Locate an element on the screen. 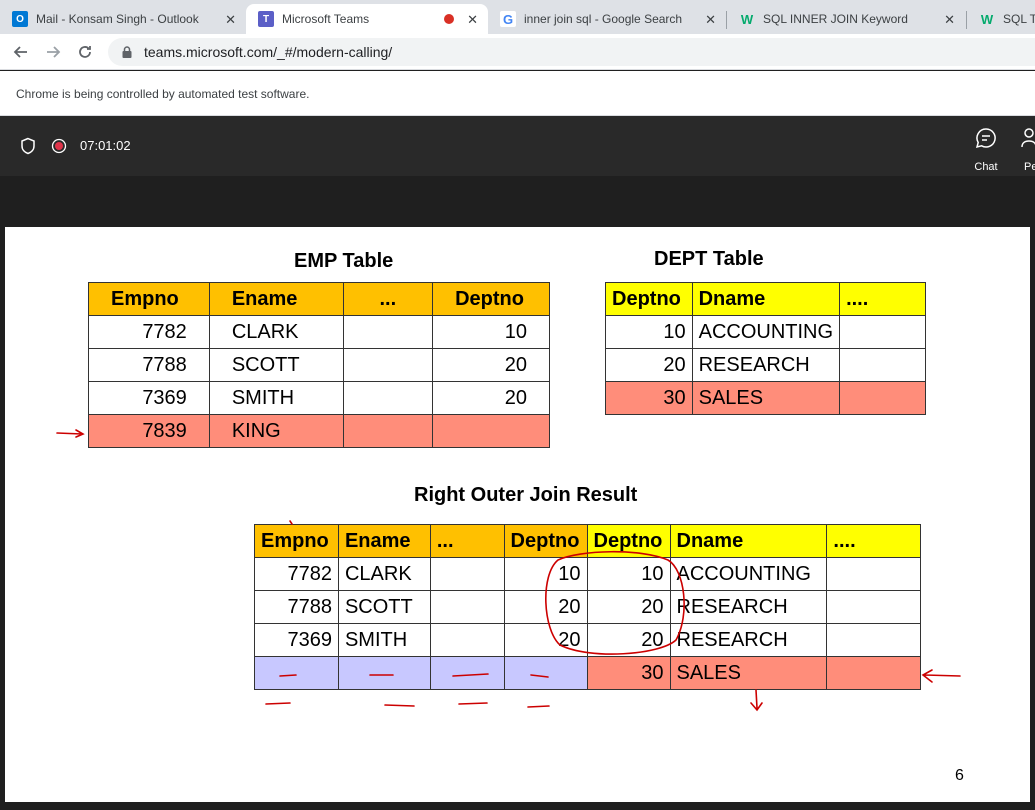 This screenshot has height=810, width=1035. table-row: 7782 CLARK 10 is located at coordinates (319, 332).